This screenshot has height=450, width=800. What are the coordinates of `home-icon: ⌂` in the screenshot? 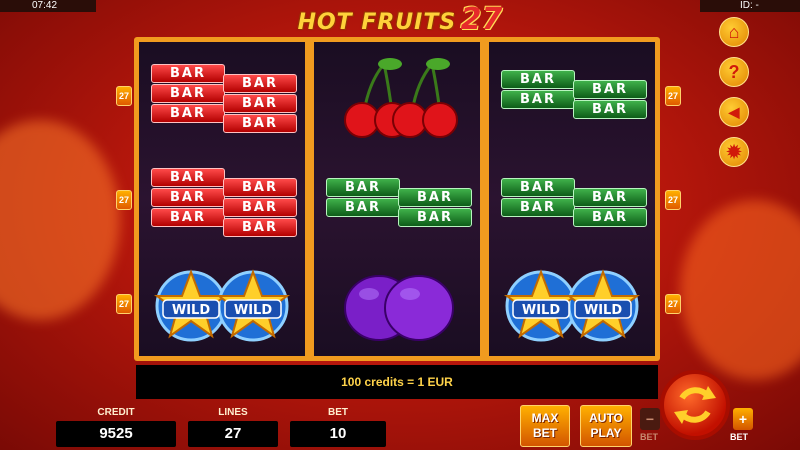 It's located at (734, 32).